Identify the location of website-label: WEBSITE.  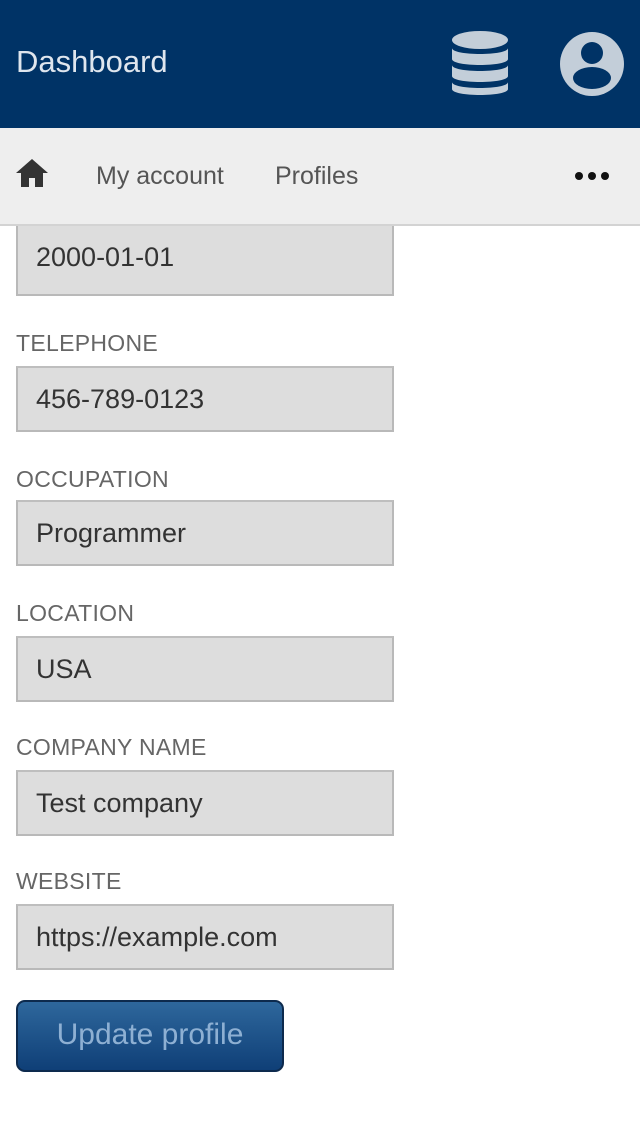
(69, 881).